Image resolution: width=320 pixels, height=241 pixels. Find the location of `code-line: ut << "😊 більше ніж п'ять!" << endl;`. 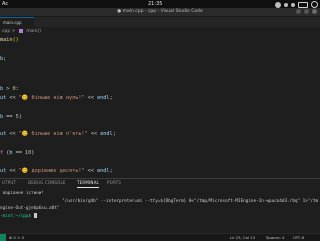

code-line: ut << "😊 більше ніж п'ять!" << endl; is located at coordinates (58, 134).